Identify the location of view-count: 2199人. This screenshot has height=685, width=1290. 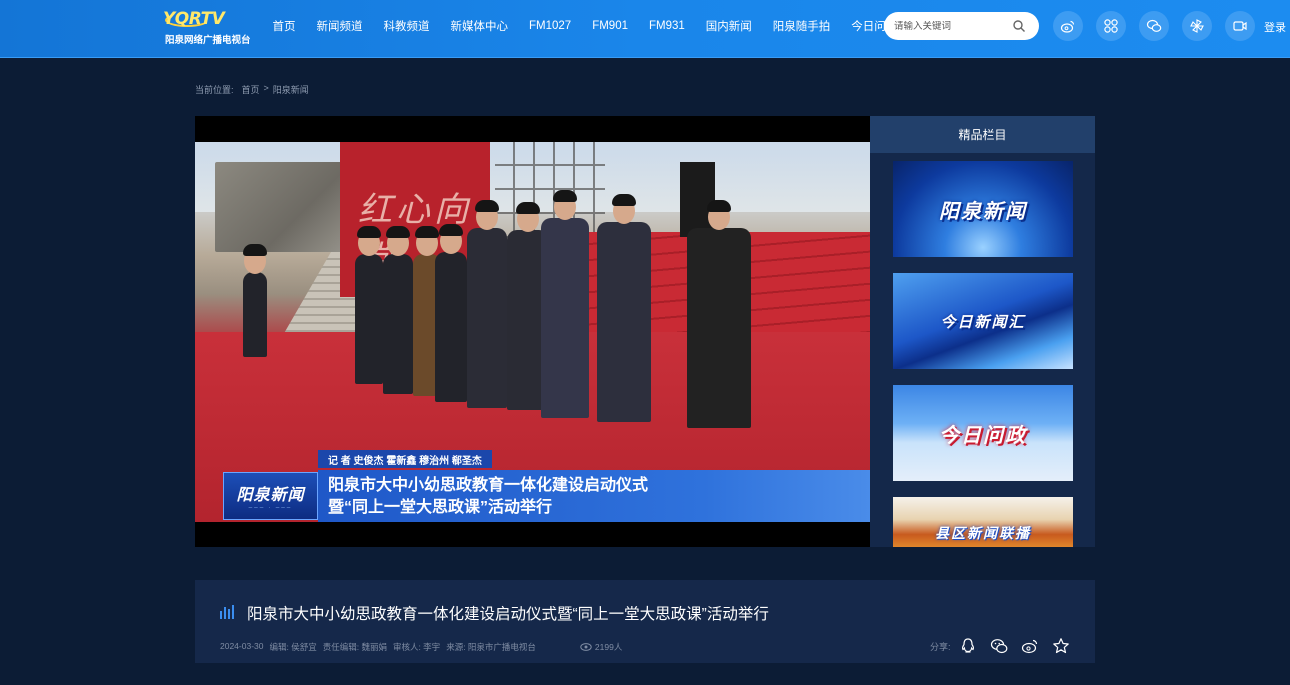
(604, 647).